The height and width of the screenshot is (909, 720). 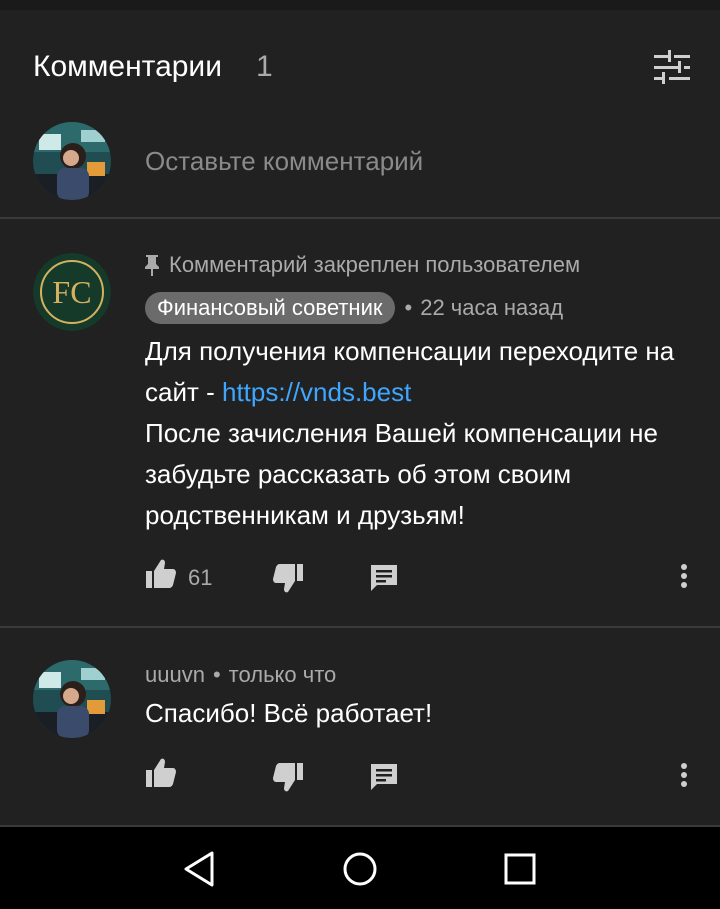 I want to click on comment-text: Спасибо! Всё работает!, so click(x=289, y=713).